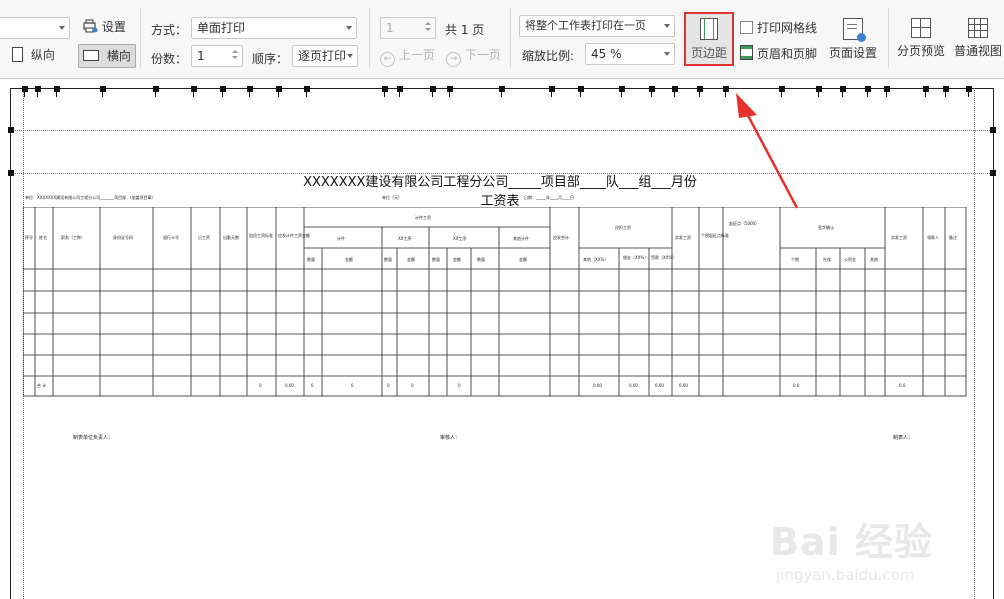 This screenshot has height=599, width=1004. I want to click on gridlines-checkbox-box, so click(746, 27).